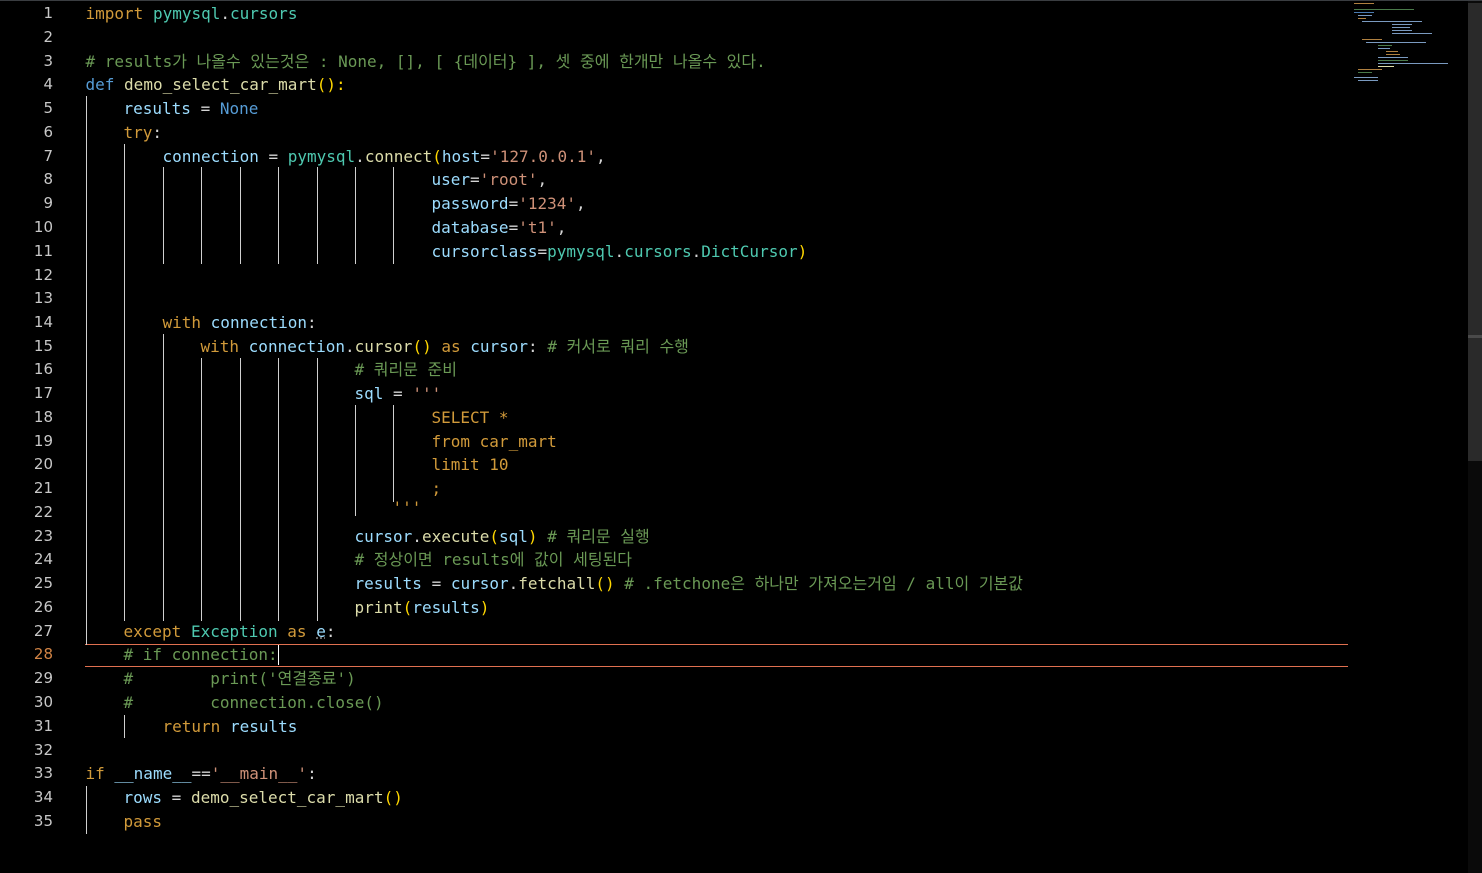  Describe the element at coordinates (240, 323) in the screenshot. I see `code-line-14: with connection:` at that location.